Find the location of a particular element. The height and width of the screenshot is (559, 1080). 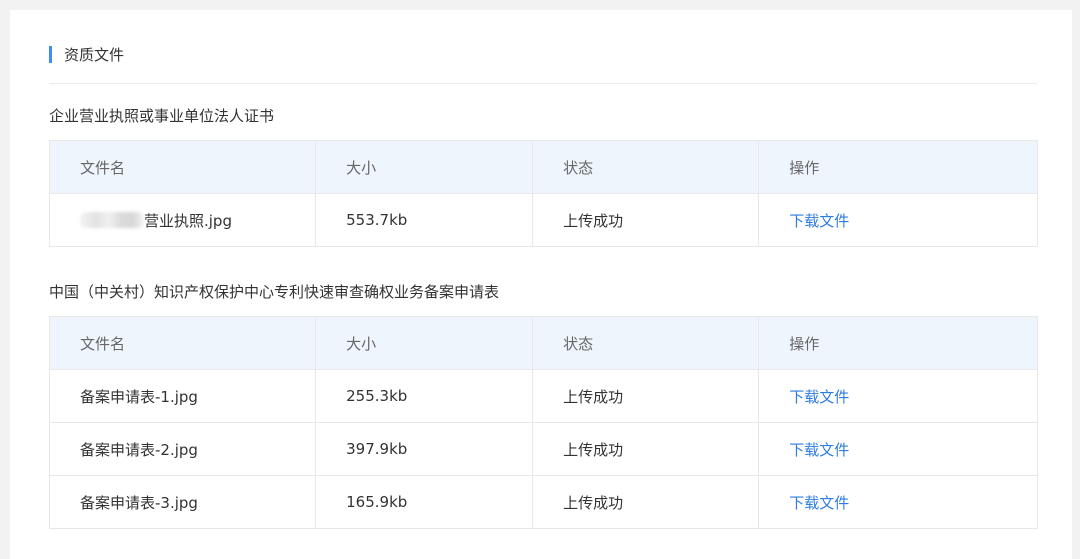

section-header: 资质文件 is located at coordinates (86, 54).